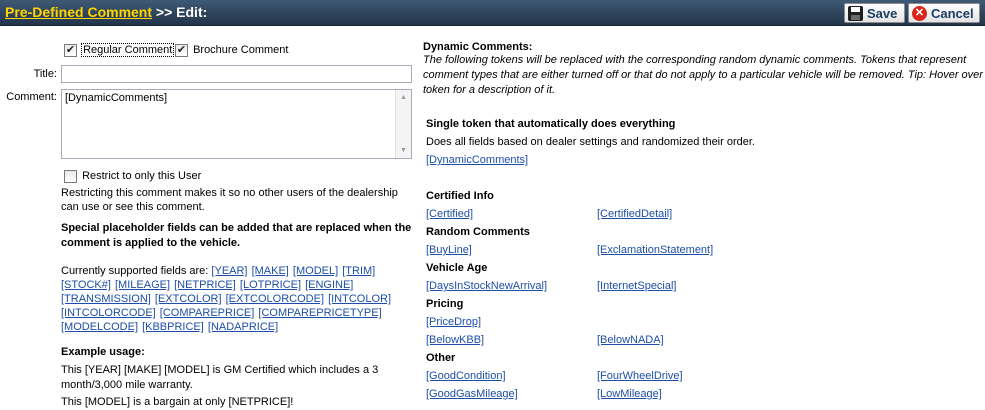 The image size is (985, 410). I want to click on section-vehicle-age: Vehicle Age, so click(457, 268).